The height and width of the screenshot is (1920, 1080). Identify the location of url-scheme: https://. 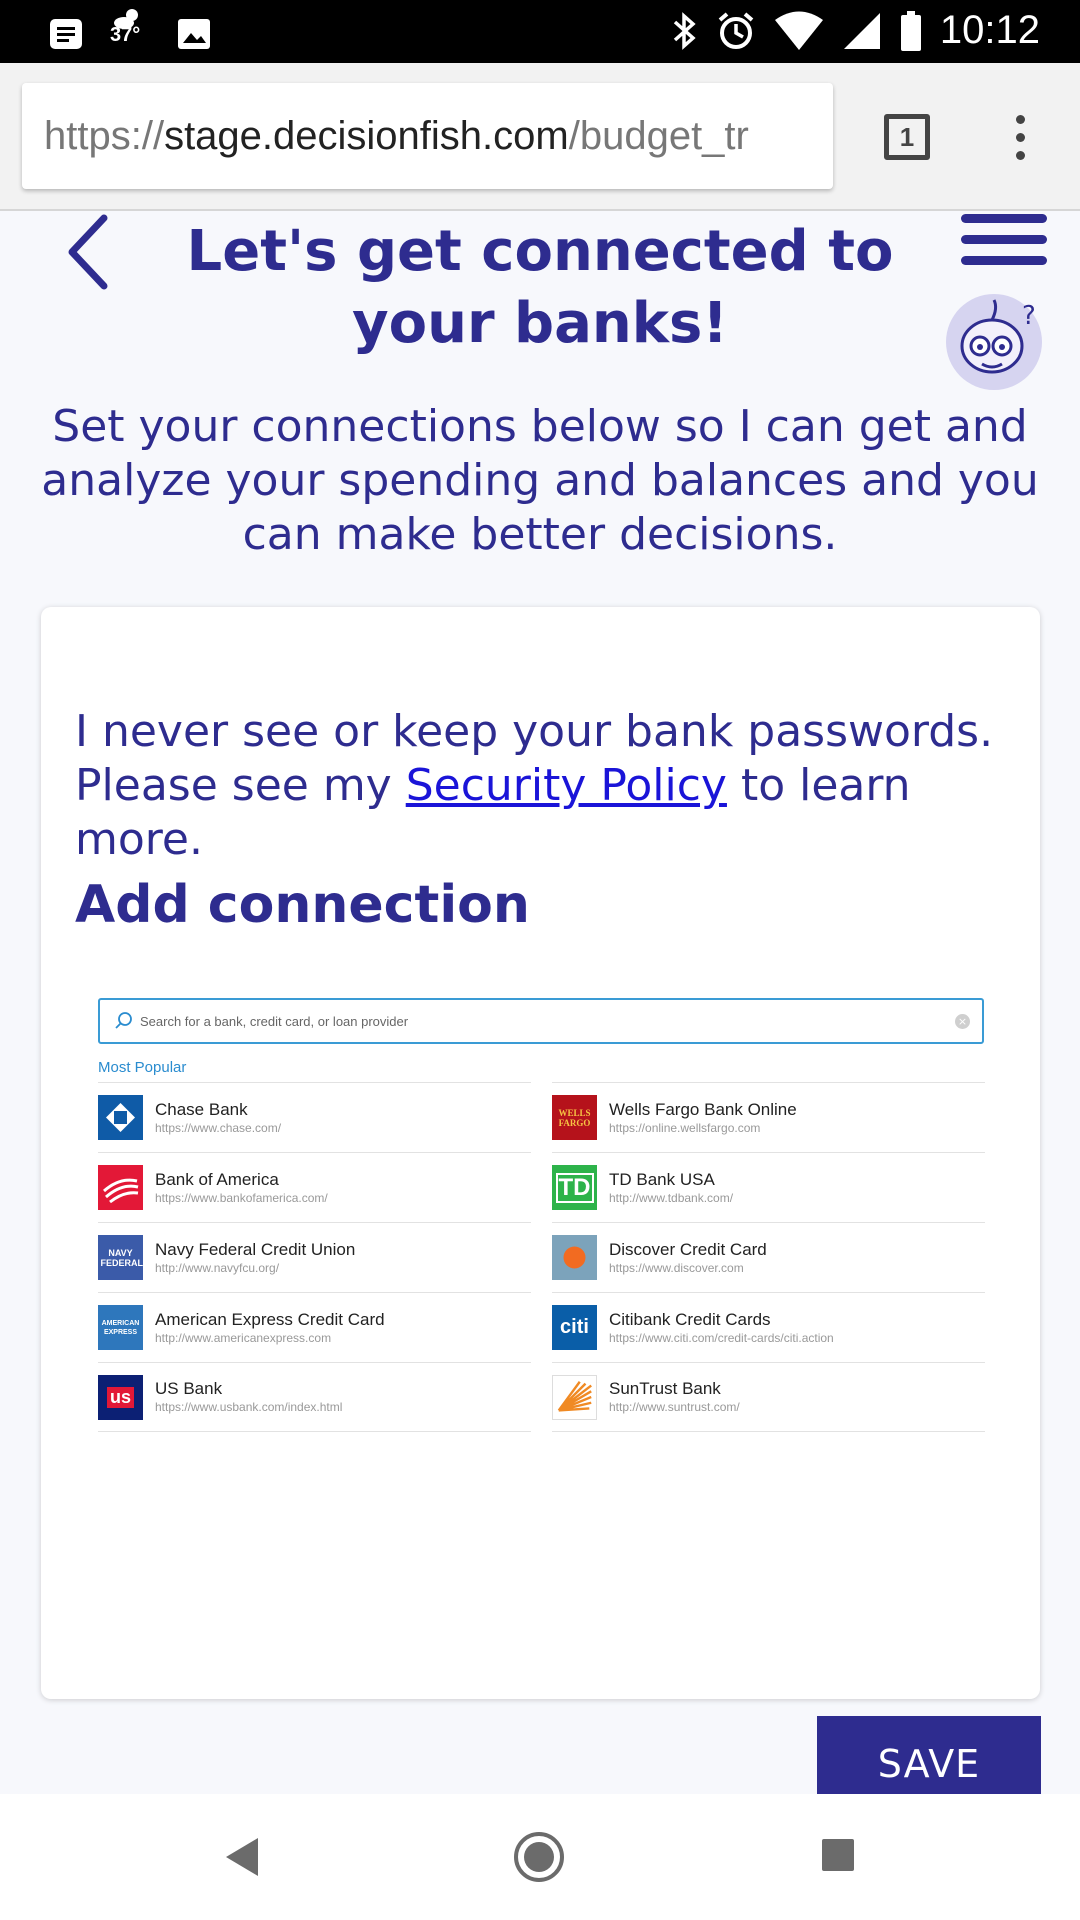
(104, 135).